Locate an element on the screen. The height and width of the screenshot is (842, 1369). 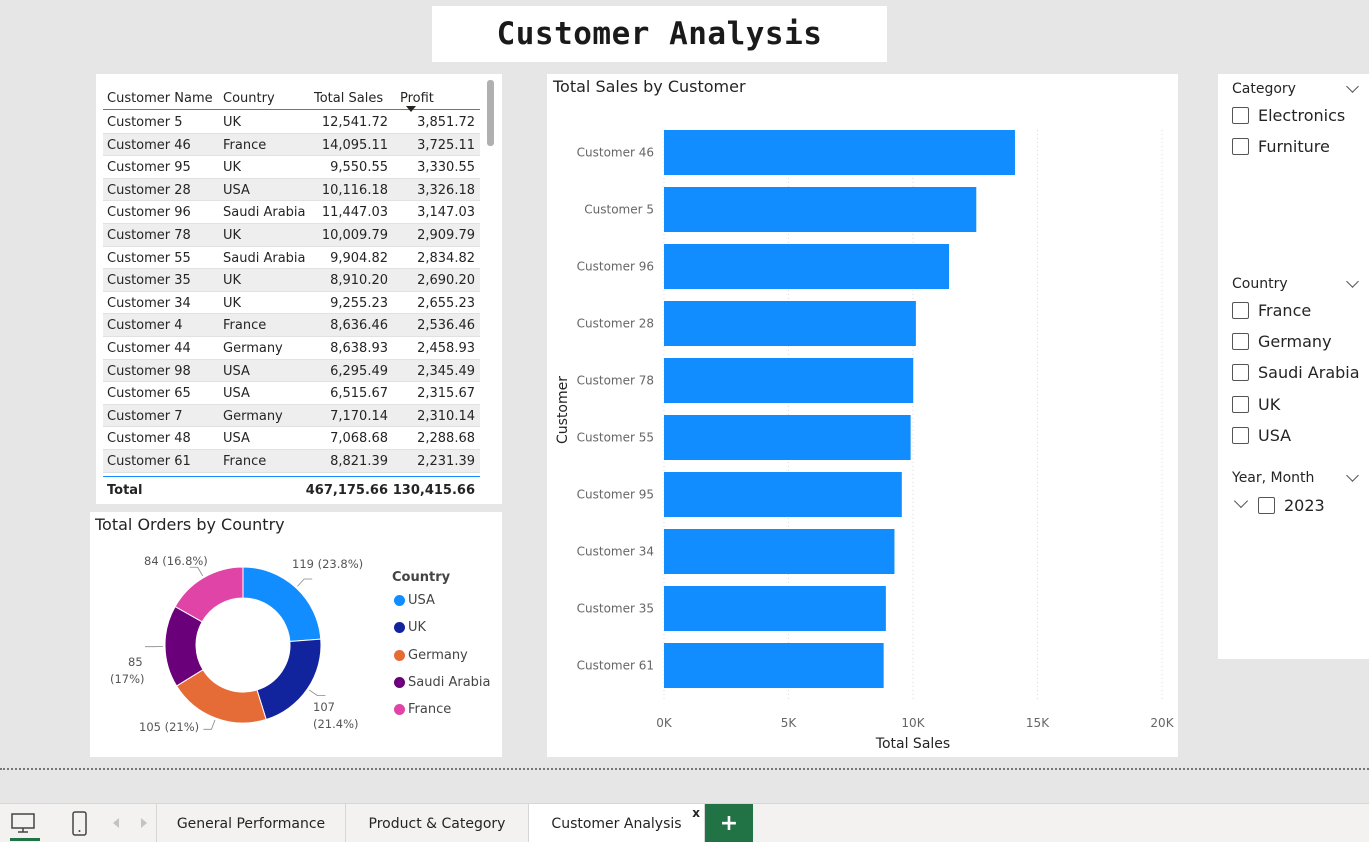
legend-item-uk: UK is located at coordinates (410, 627).